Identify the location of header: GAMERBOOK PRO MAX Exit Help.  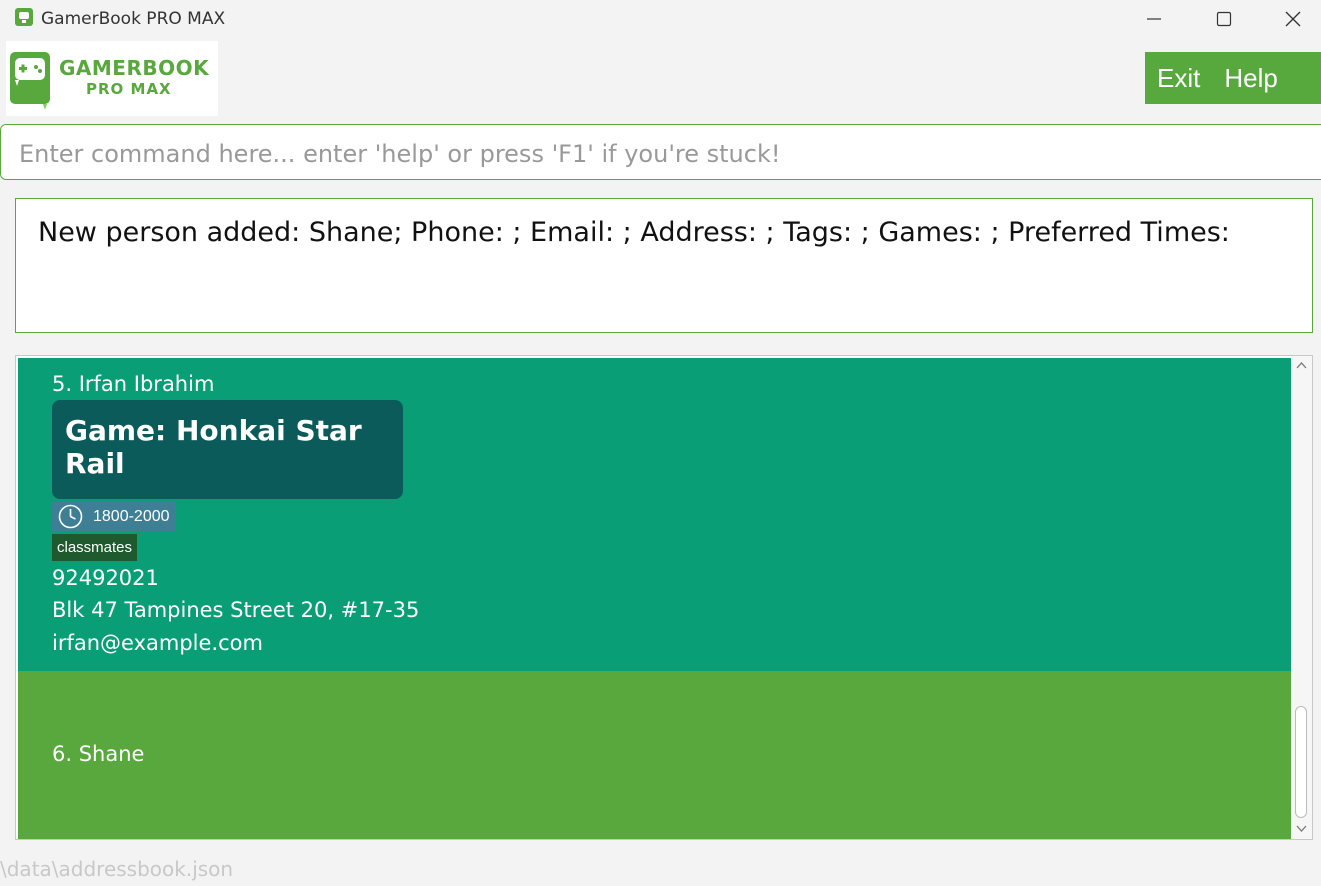
(660, 77).